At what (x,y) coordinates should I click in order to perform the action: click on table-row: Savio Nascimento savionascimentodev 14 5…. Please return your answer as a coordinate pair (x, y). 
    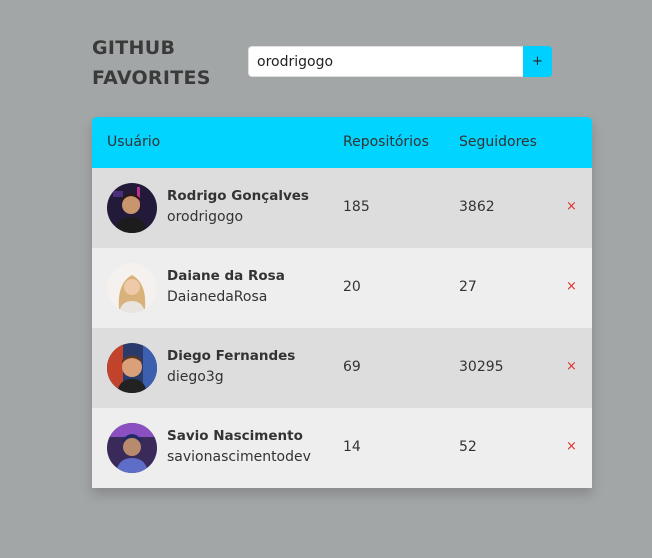
    Looking at the image, I should click on (342, 448).